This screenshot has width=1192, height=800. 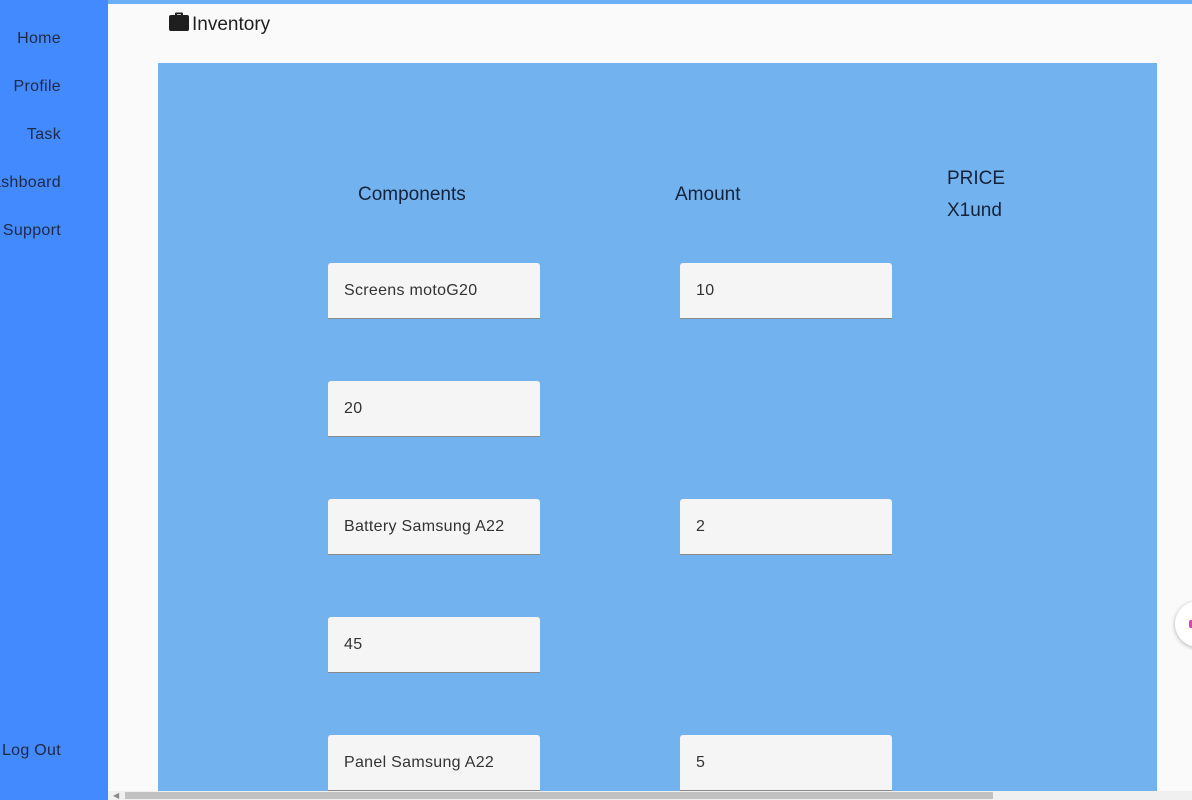 I want to click on floating-action-button, so click(x=1183, y=624).